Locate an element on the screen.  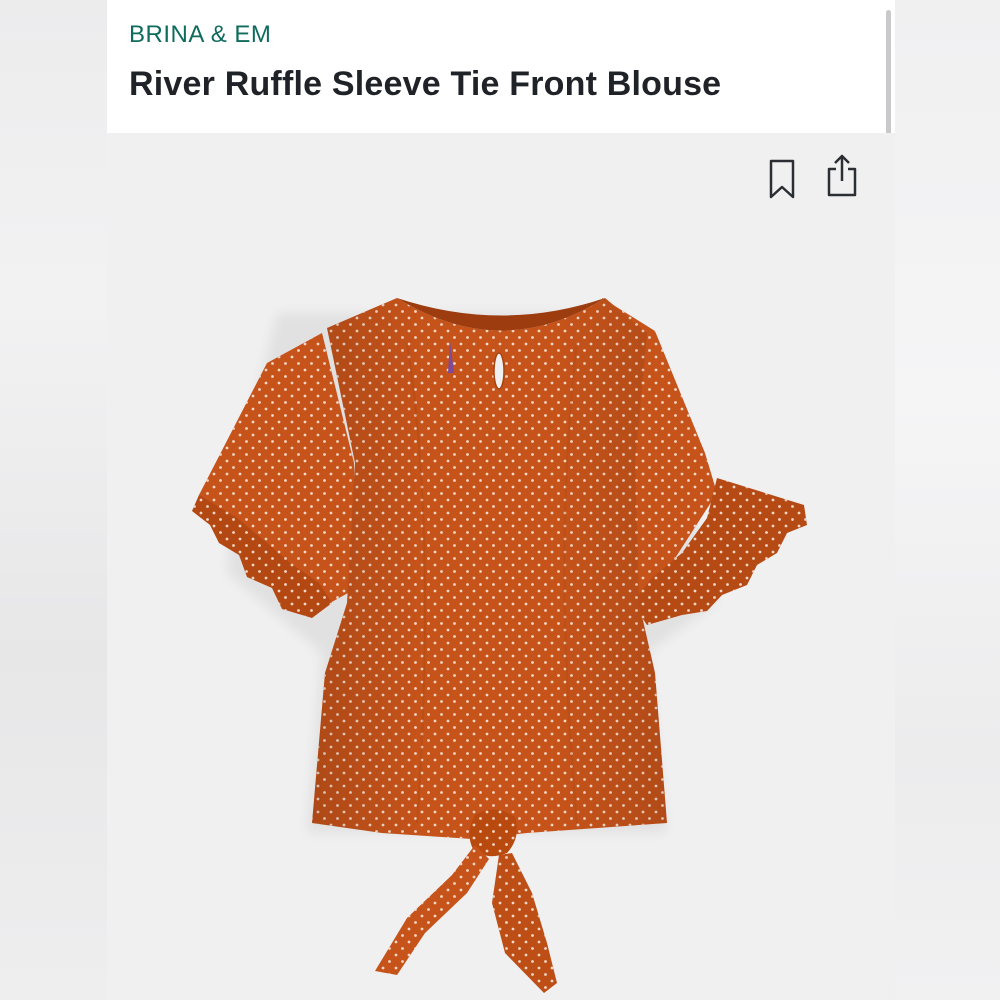
product-title: River Ruffle Sleeve Tie Front Blouse is located at coordinates (425, 84).